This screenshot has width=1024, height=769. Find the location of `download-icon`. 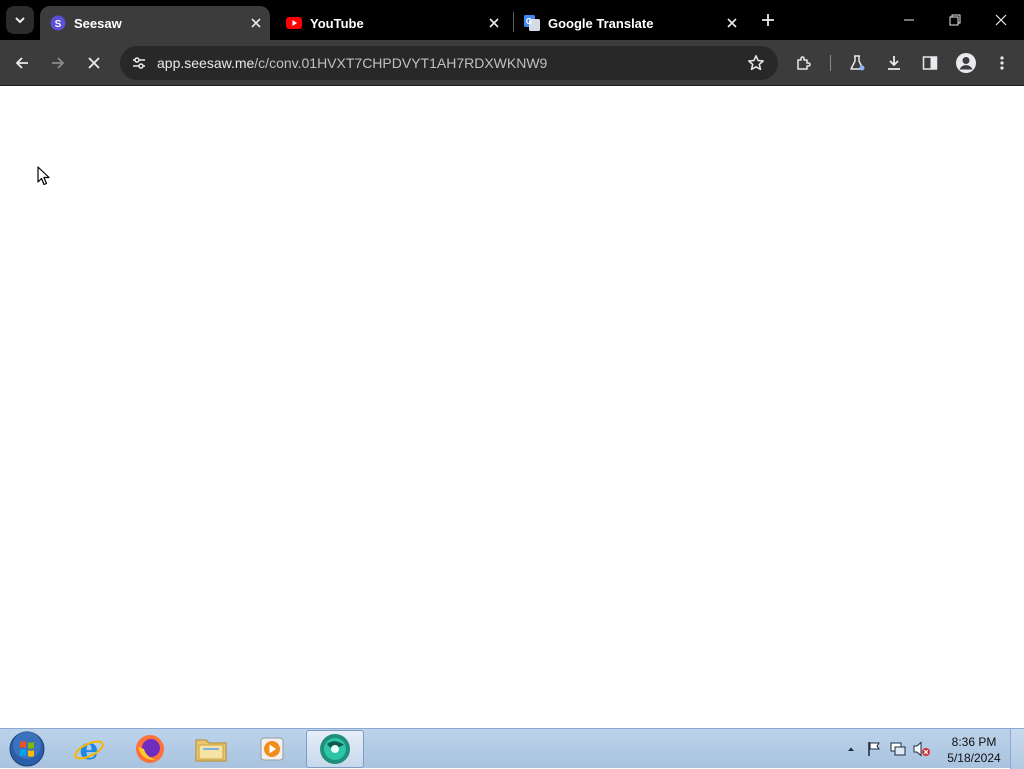

download-icon is located at coordinates (894, 63).